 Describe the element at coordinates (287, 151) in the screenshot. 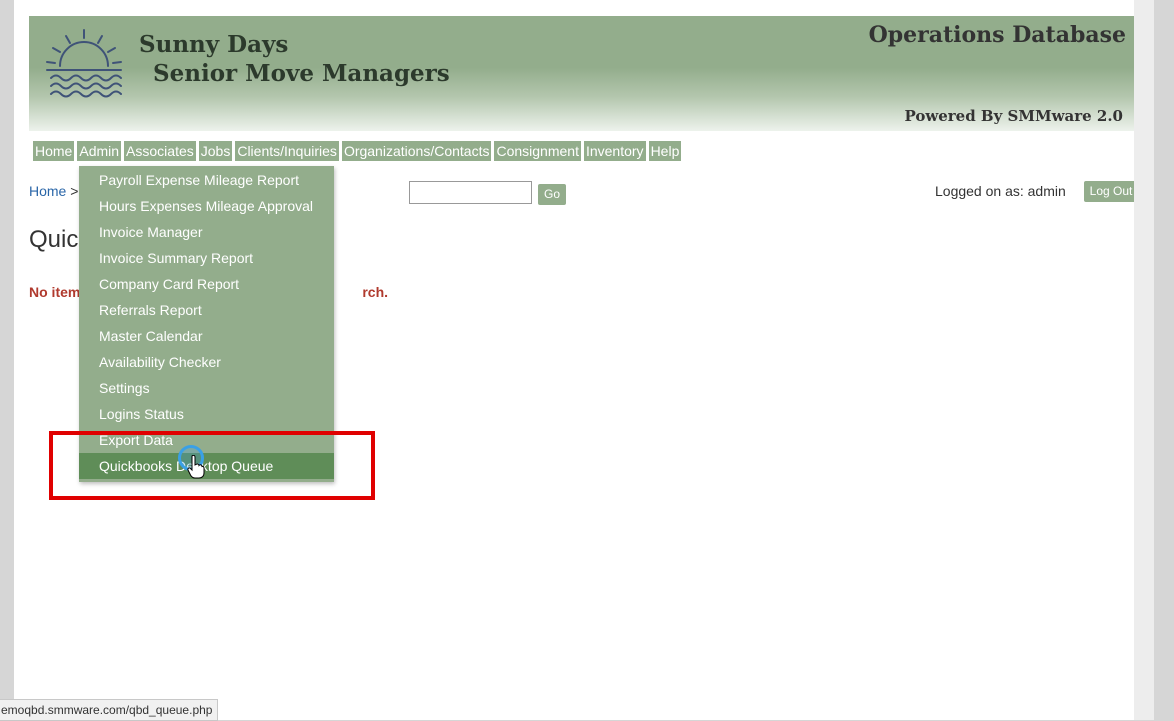

I see `nav-clients-inquiries: Clients/Inquiries` at that location.